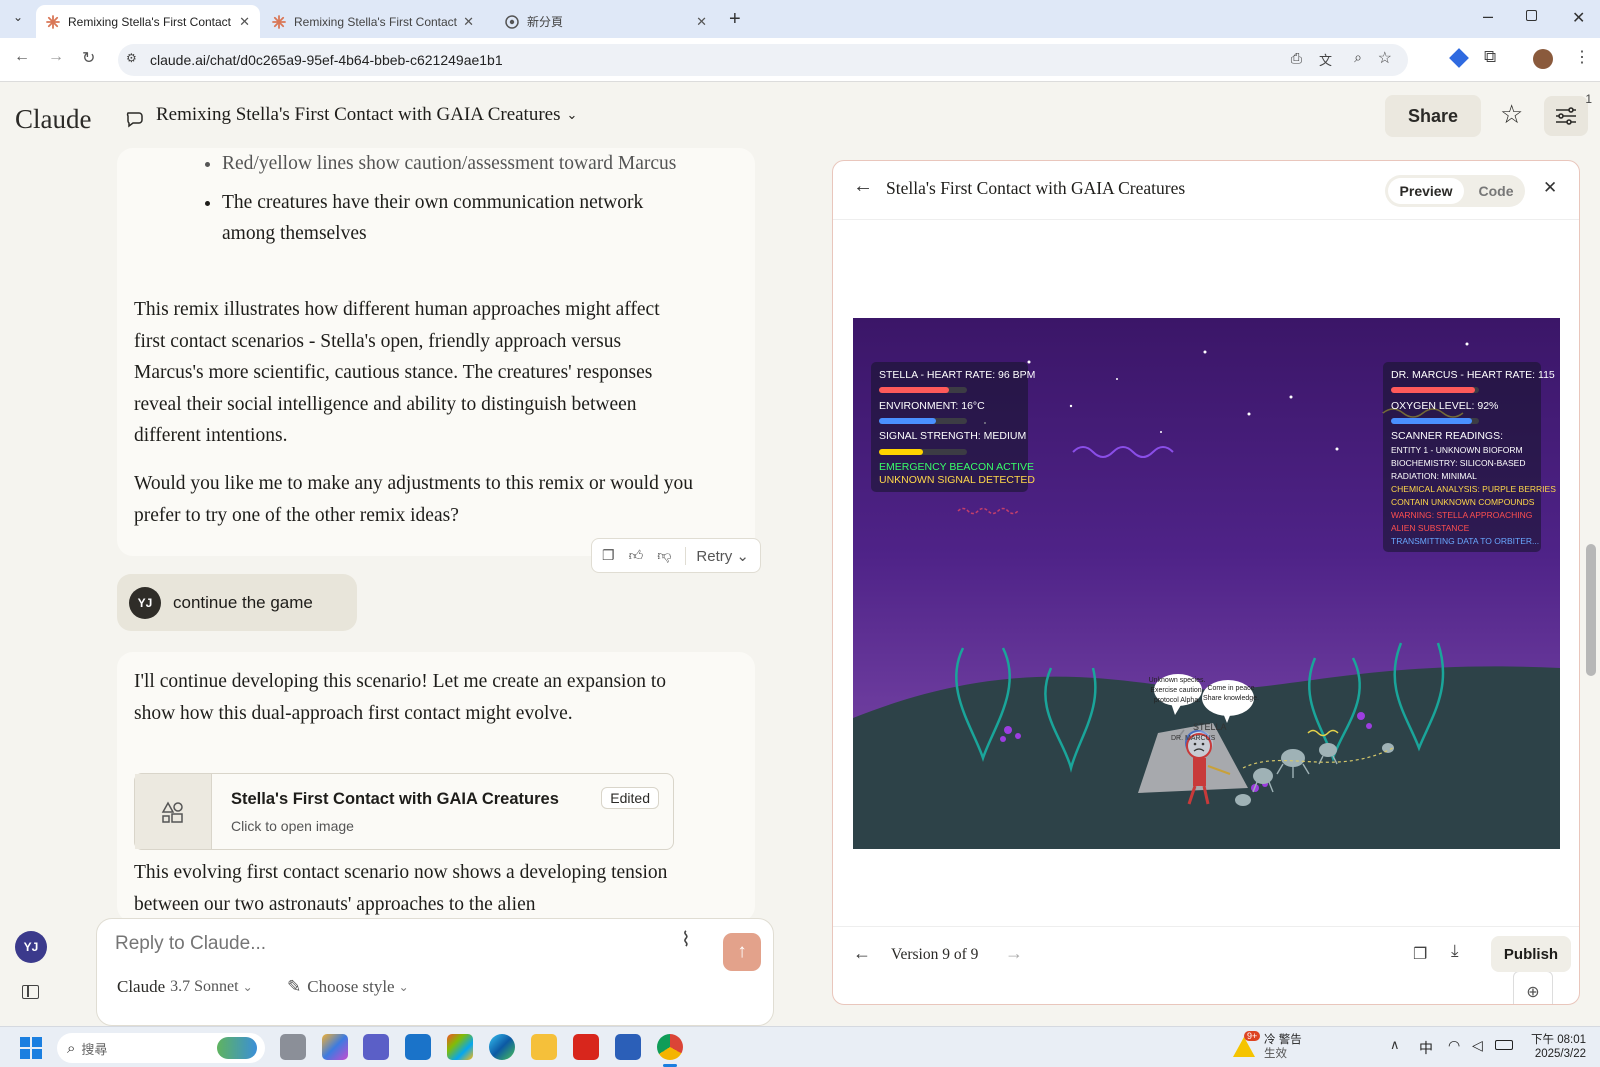  What do you see at coordinates (243, 602) in the screenshot?
I see `user-message-text: continue the game` at bounding box center [243, 602].